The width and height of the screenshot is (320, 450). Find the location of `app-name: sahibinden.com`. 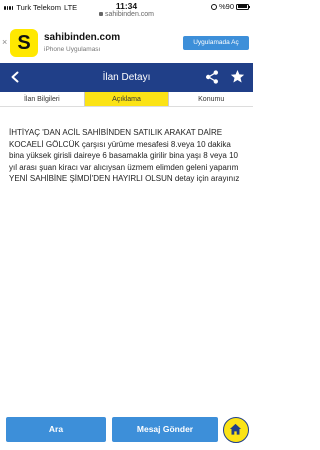

app-name: sahibinden.com is located at coordinates (82, 37).